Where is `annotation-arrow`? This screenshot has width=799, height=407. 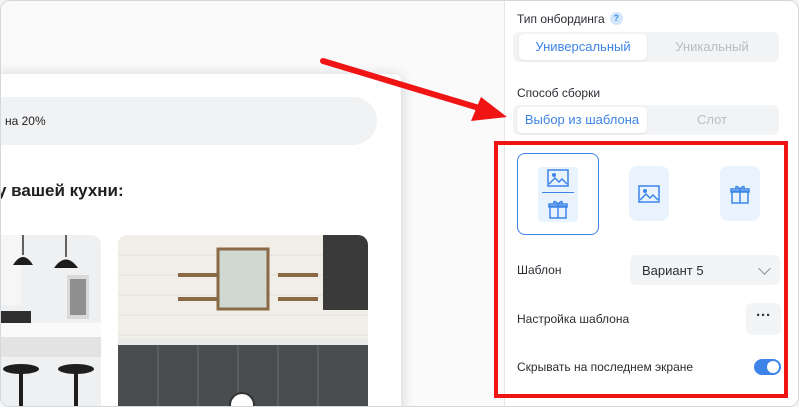 annotation-arrow is located at coordinates (413, 89).